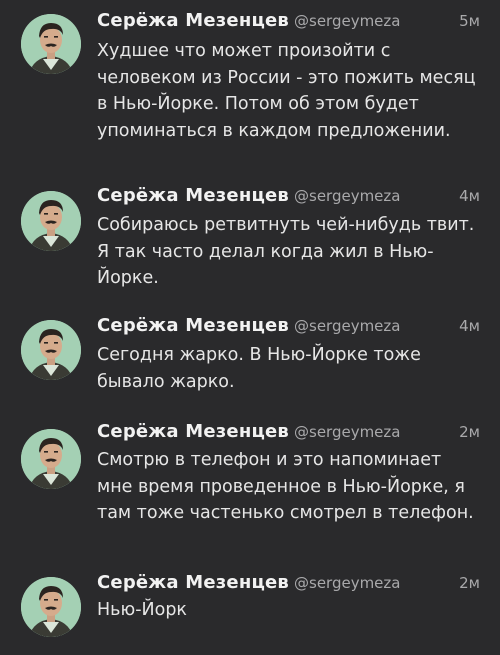 Image resolution: width=500 pixels, height=655 pixels. I want to click on tweet-item: Серёжа Мезенцев @sergeymeza 2м Нью-Йорк, so click(250, 609).